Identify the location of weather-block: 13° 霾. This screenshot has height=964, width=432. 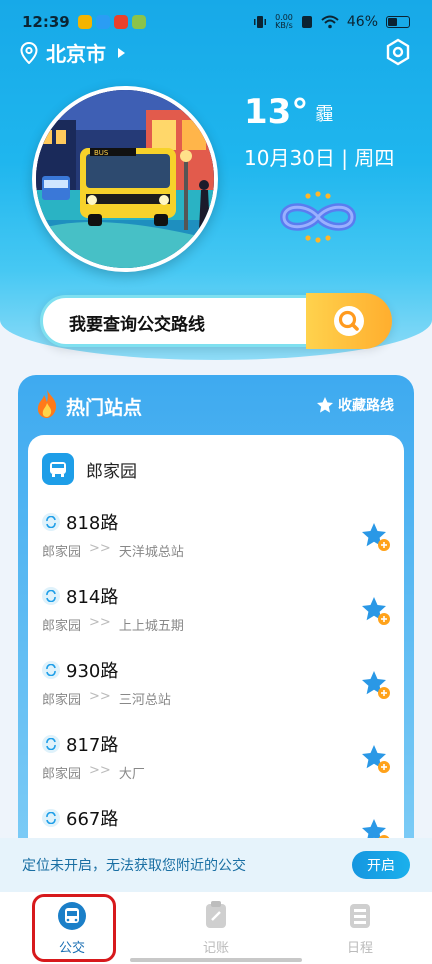
(288, 112).